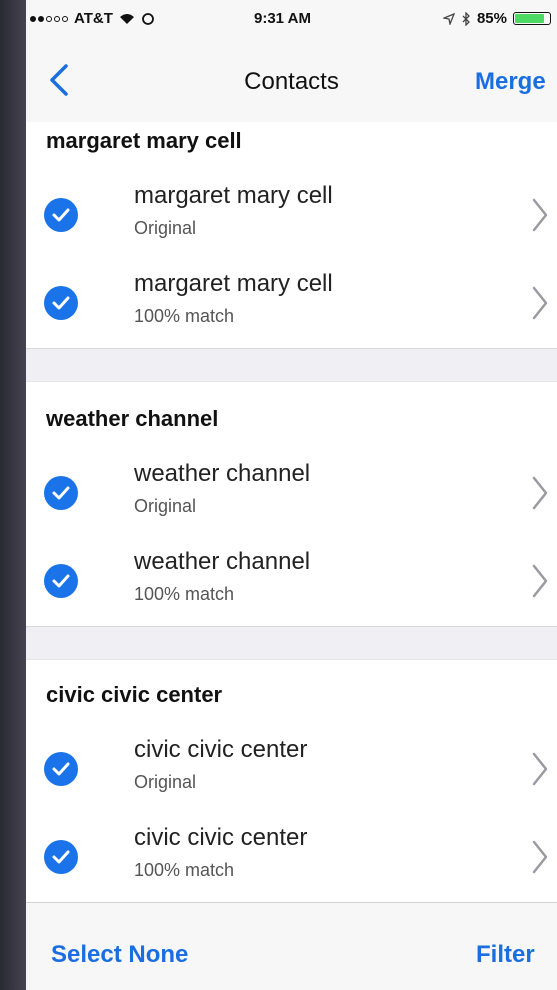  I want to click on carrier-name: AT&T, so click(93, 18).